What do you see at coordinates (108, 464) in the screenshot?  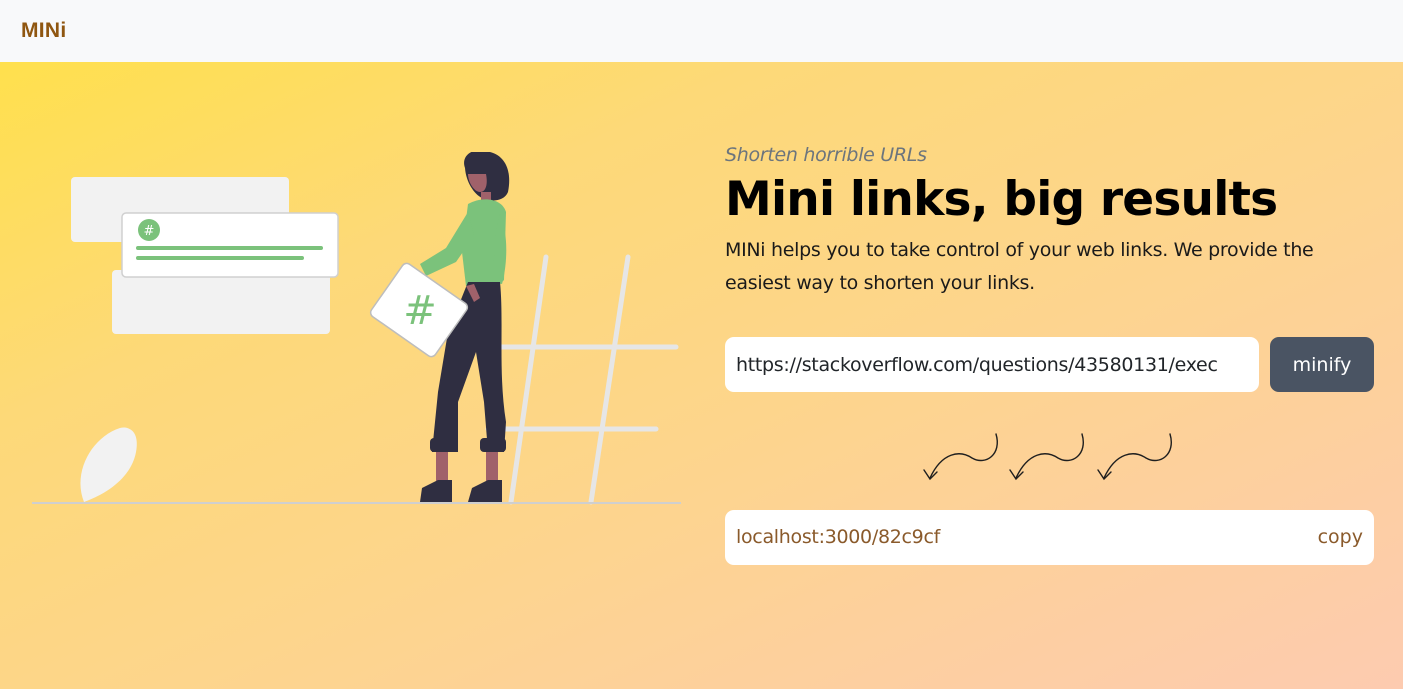 I see `leaf-icon` at bounding box center [108, 464].